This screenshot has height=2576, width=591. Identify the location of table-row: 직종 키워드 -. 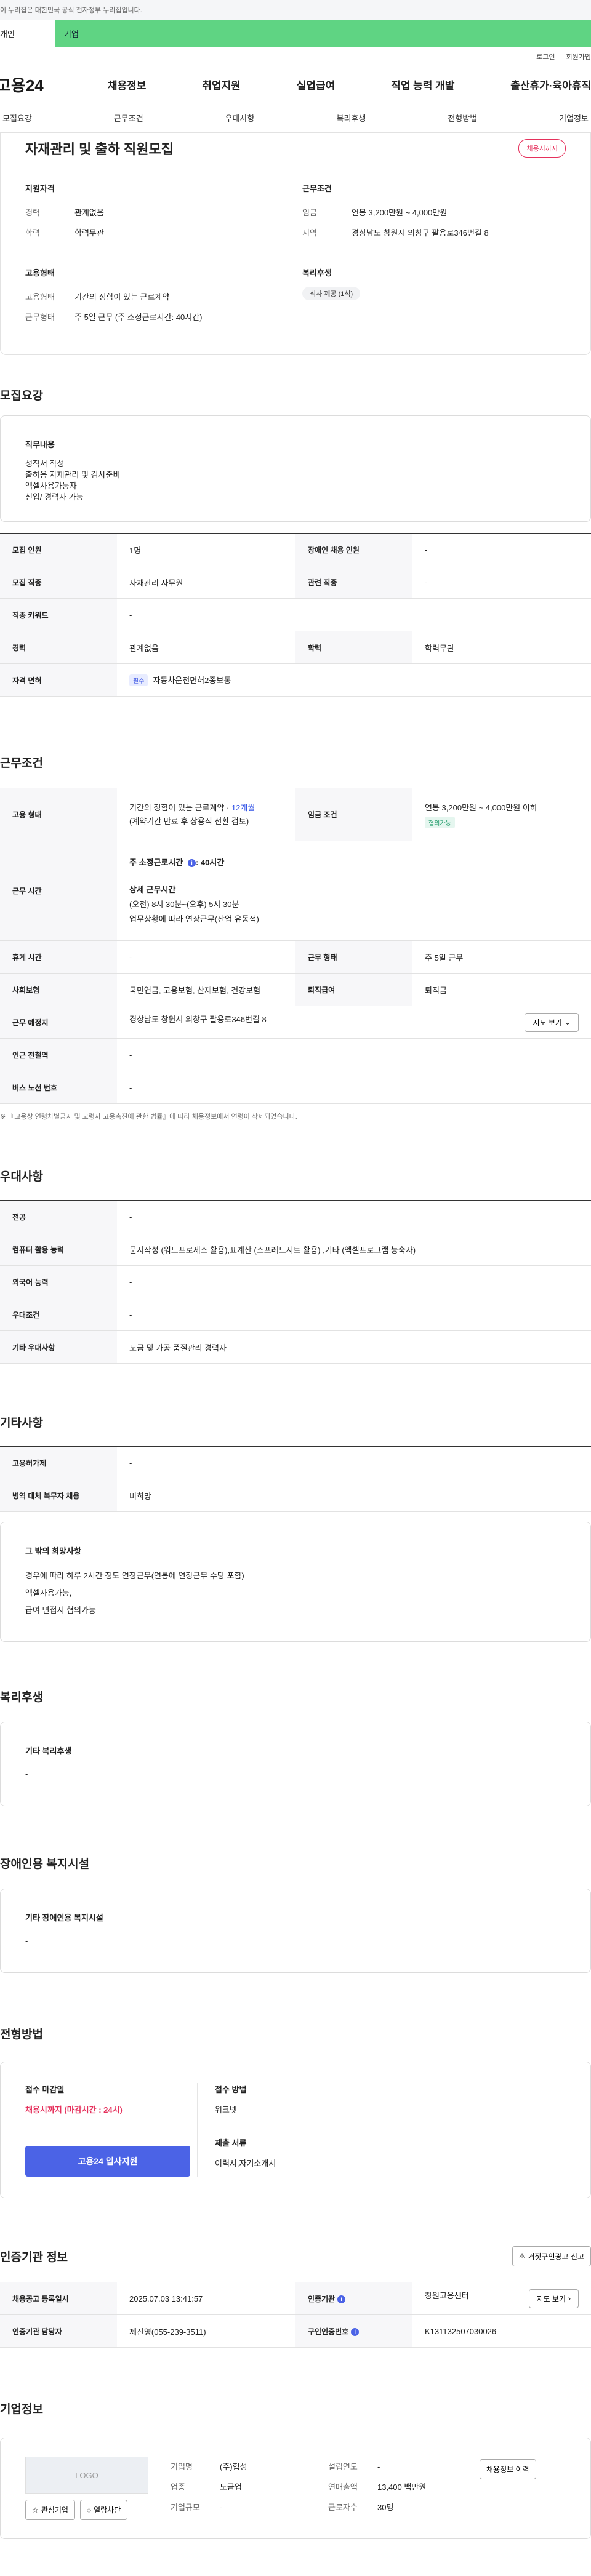
(295, 614).